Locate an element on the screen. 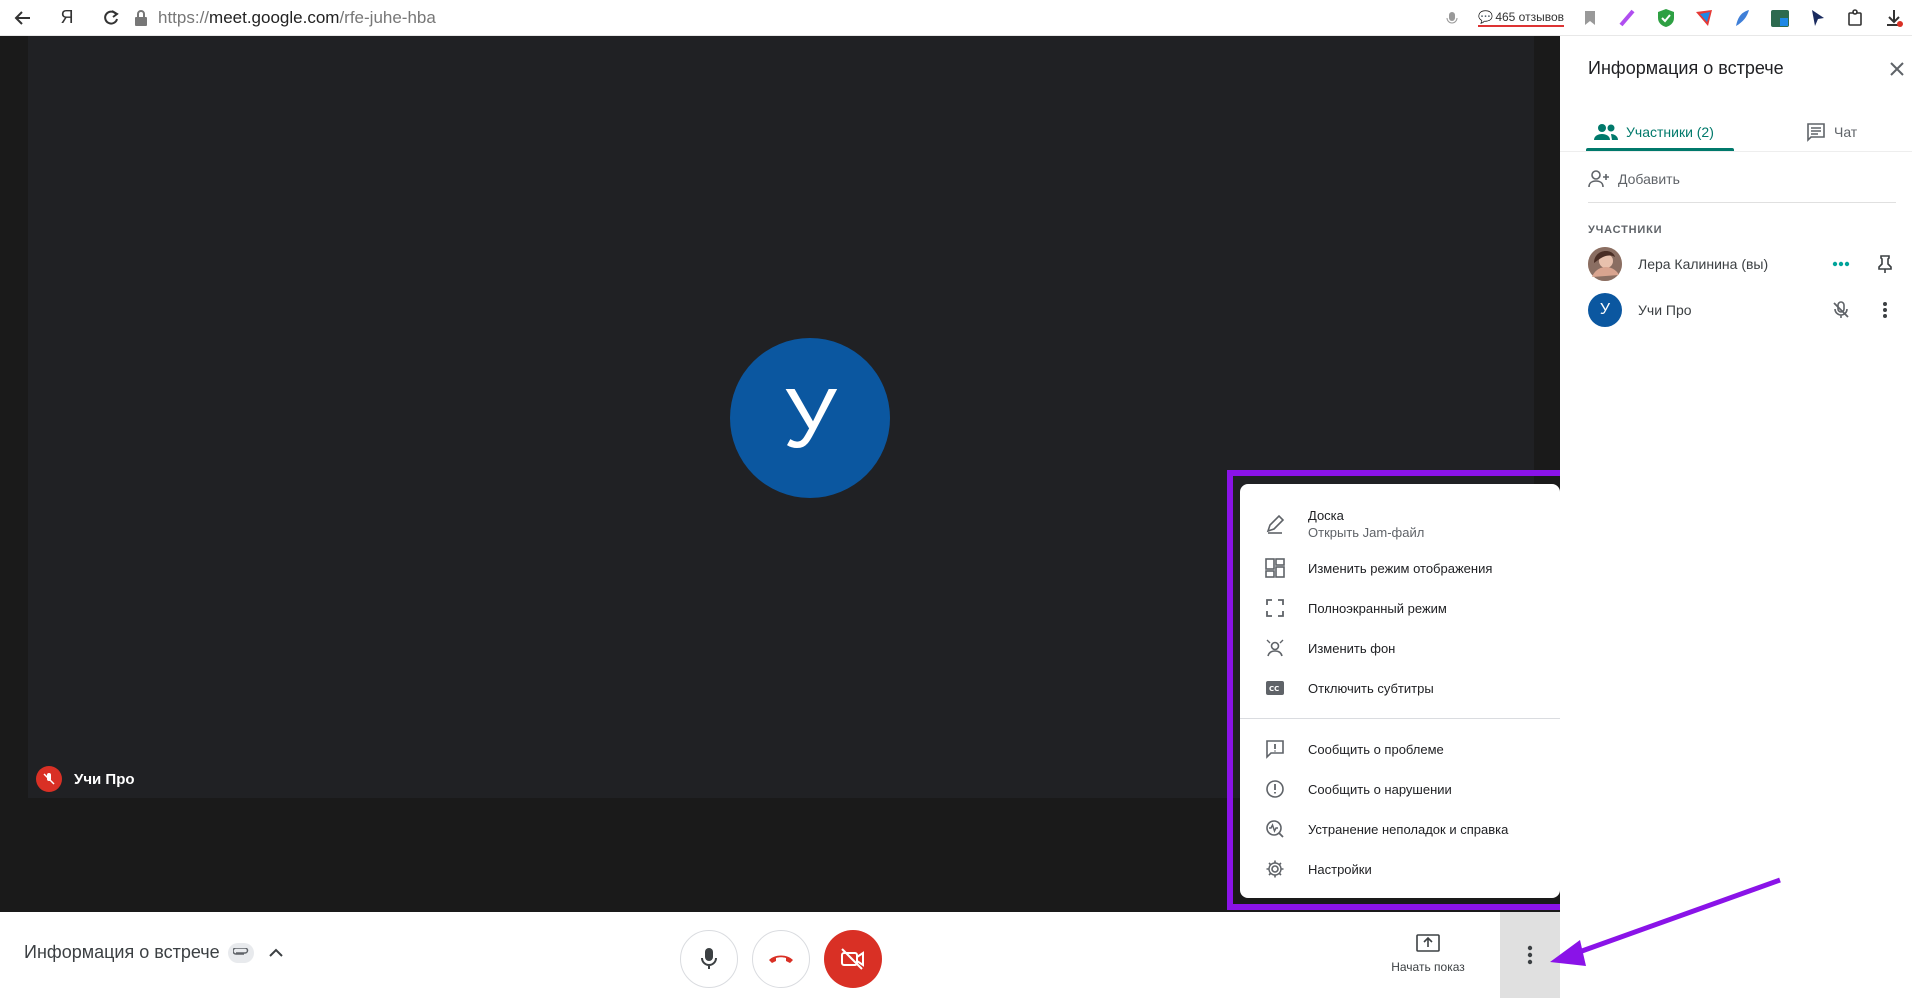 Image resolution: width=1912 pixels, height=998 pixels. leave-call-button is located at coordinates (781, 959).